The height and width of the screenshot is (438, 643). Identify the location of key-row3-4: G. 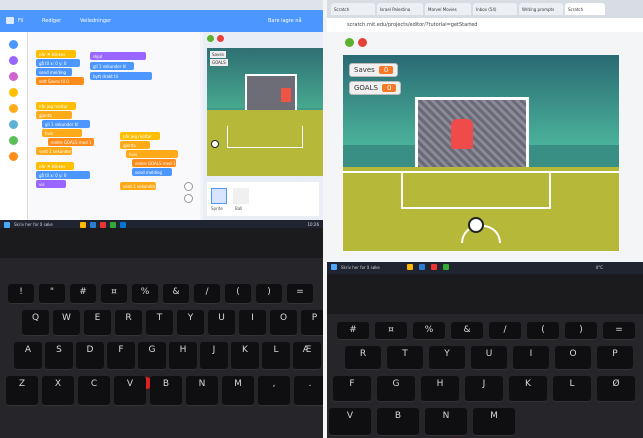
(152, 356).